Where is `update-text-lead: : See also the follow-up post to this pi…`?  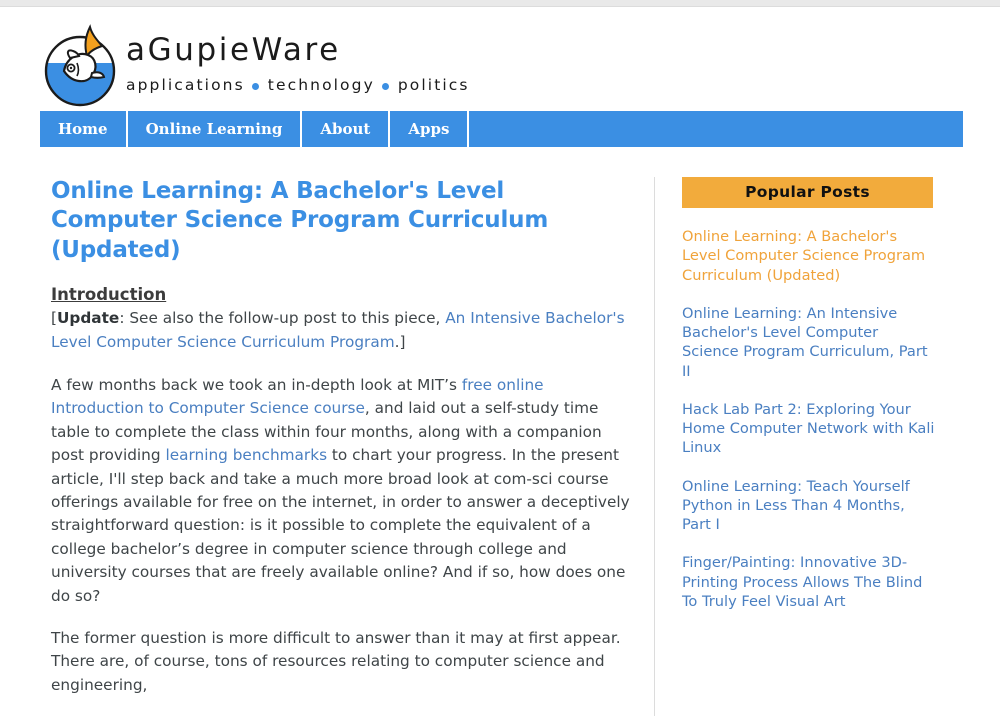
update-text-lead: : See also the follow-up post to this pi… is located at coordinates (282, 318).